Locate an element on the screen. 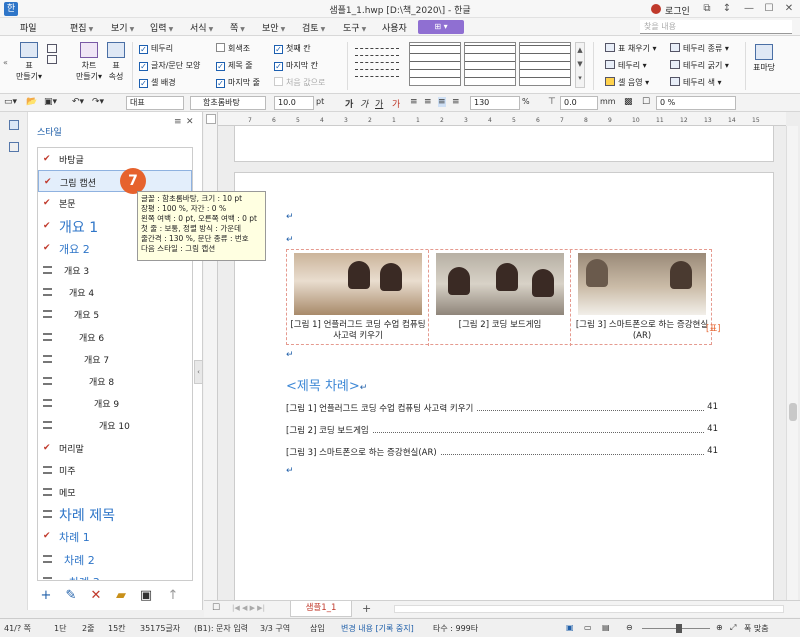 The width and height of the screenshot is (800, 637). menu-page: 쪽 ▼ is located at coordinates (237, 27).